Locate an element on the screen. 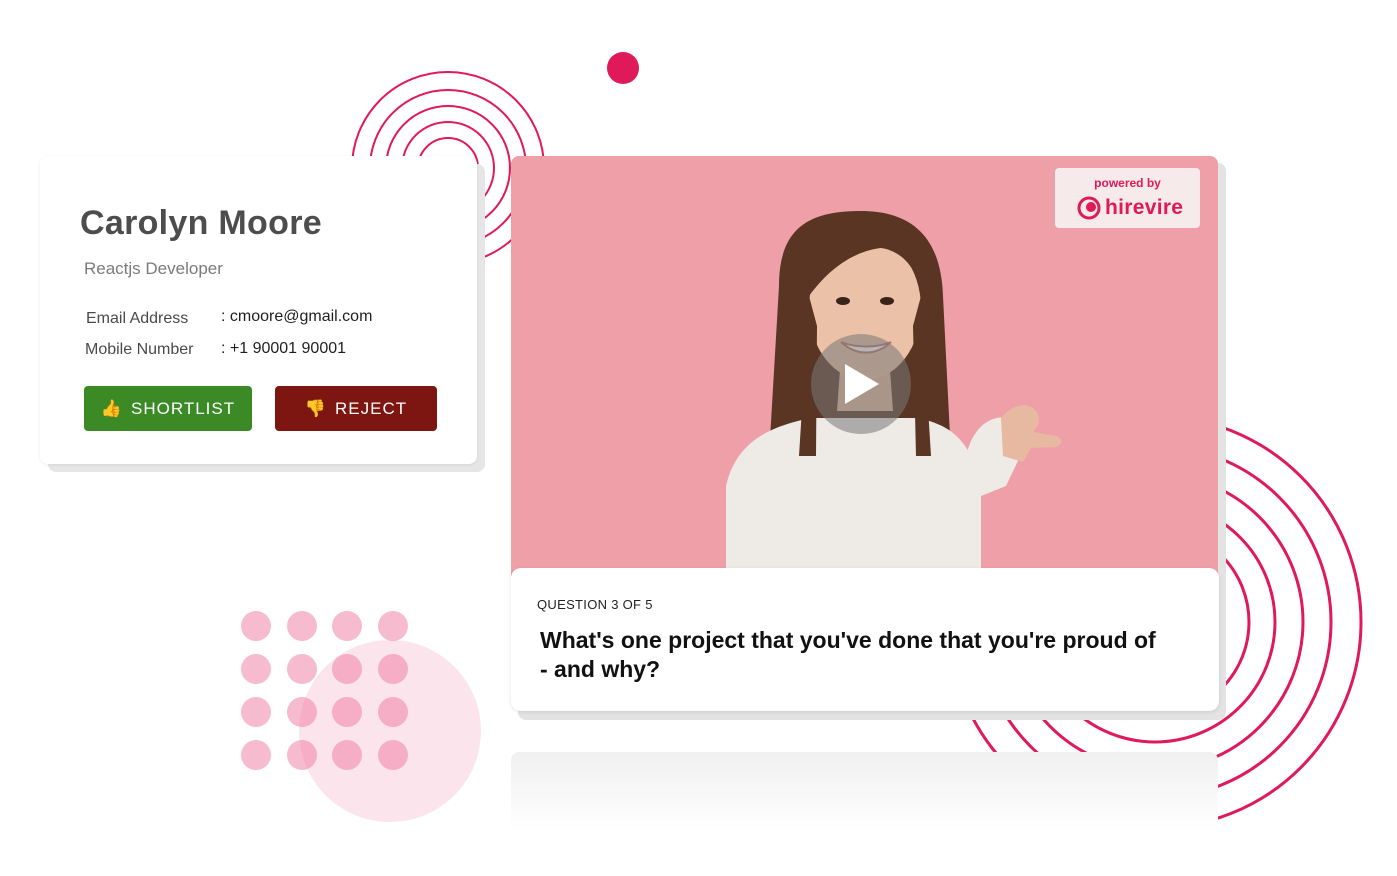 This screenshot has width=1397, height=876. reject-label: REJECT is located at coordinates (371, 408).